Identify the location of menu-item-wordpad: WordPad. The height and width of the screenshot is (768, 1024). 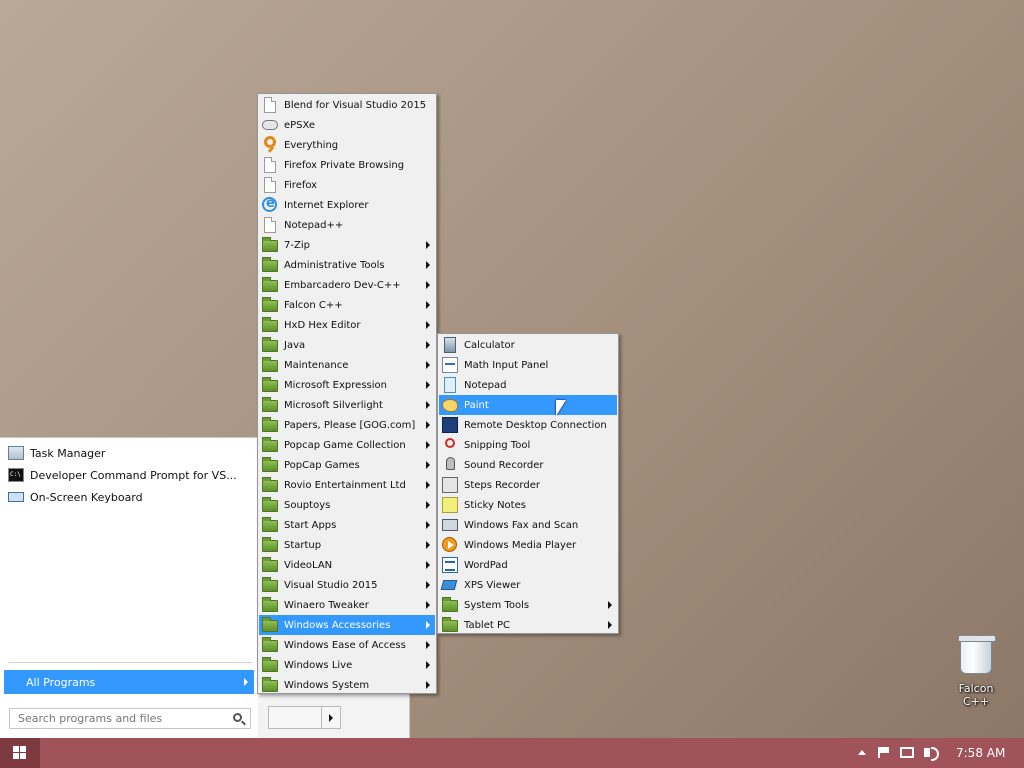
(528, 565).